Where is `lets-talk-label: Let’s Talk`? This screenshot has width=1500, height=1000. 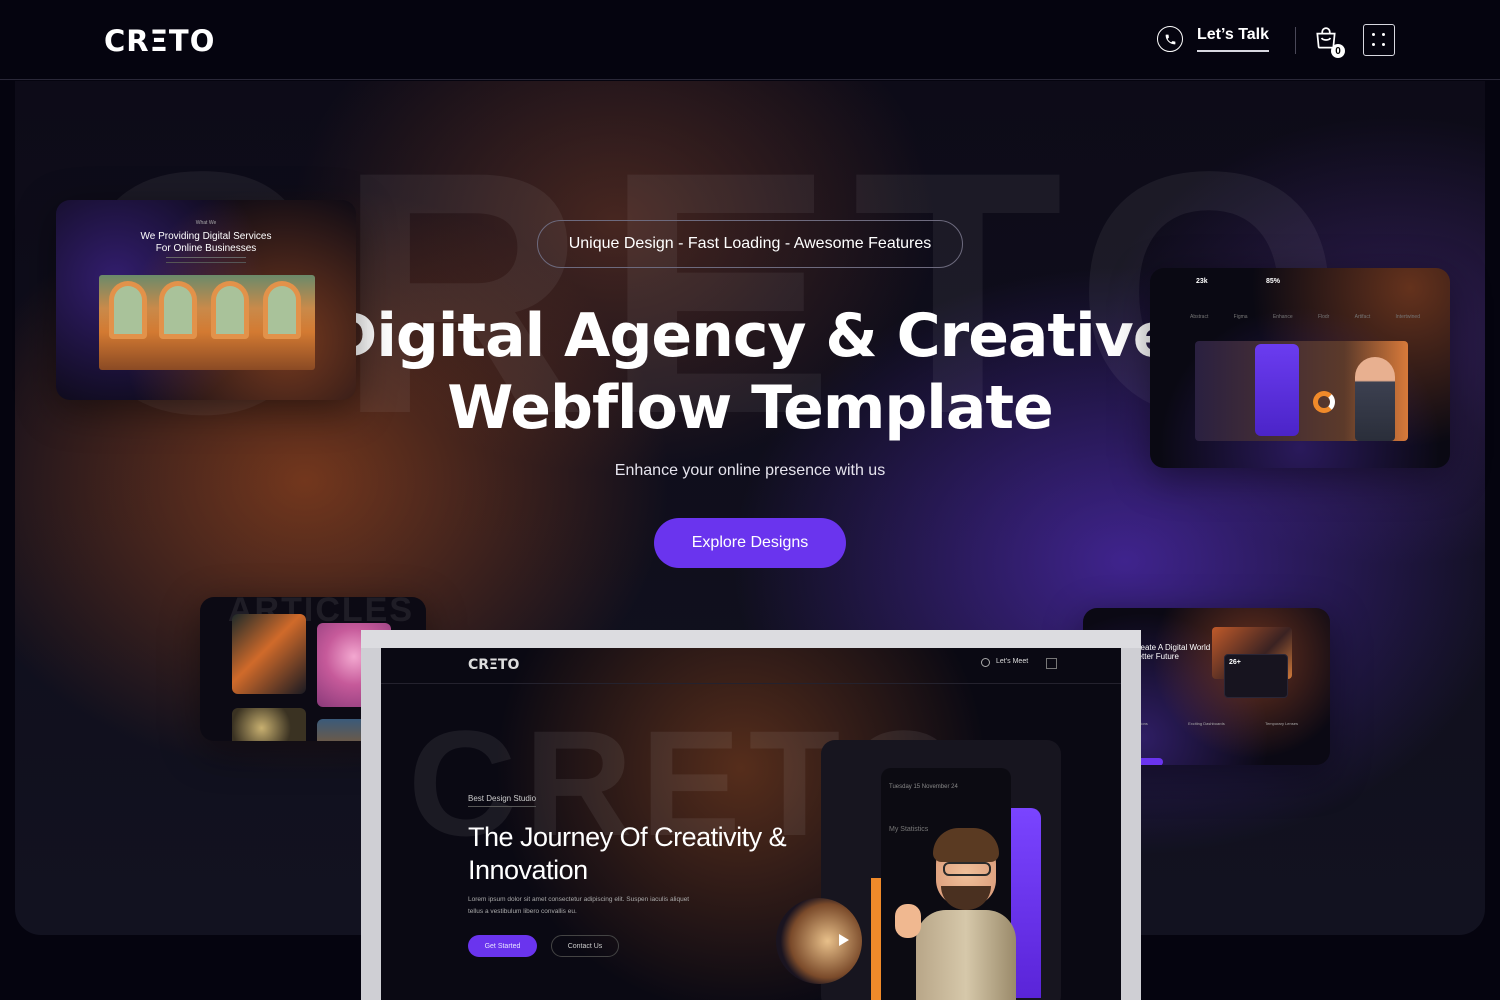 lets-talk-label: Let’s Talk is located at coordinates (1233, 39).